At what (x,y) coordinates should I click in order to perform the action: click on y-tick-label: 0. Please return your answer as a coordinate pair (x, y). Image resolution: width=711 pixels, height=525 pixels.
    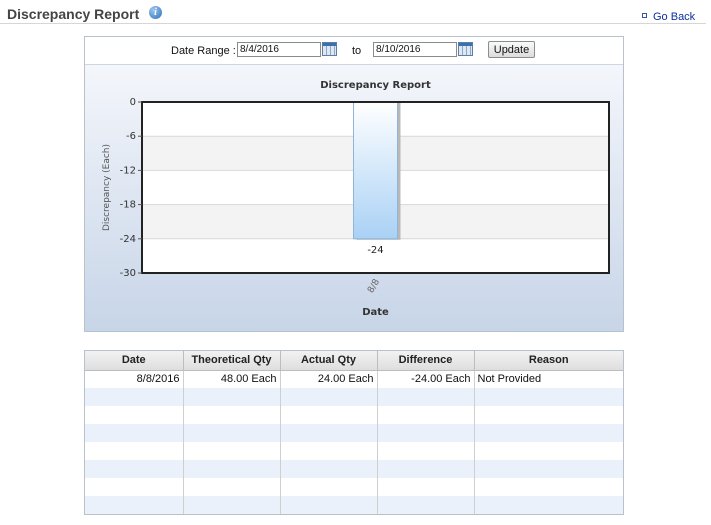
    Looking at the image, I should click on (133, 102).